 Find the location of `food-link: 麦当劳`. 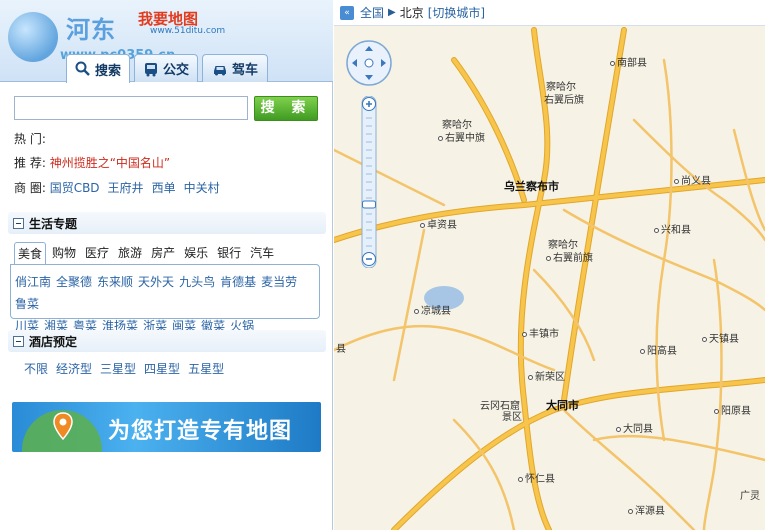

food-link: 麦当劳 is located at coordinates (279, 282).